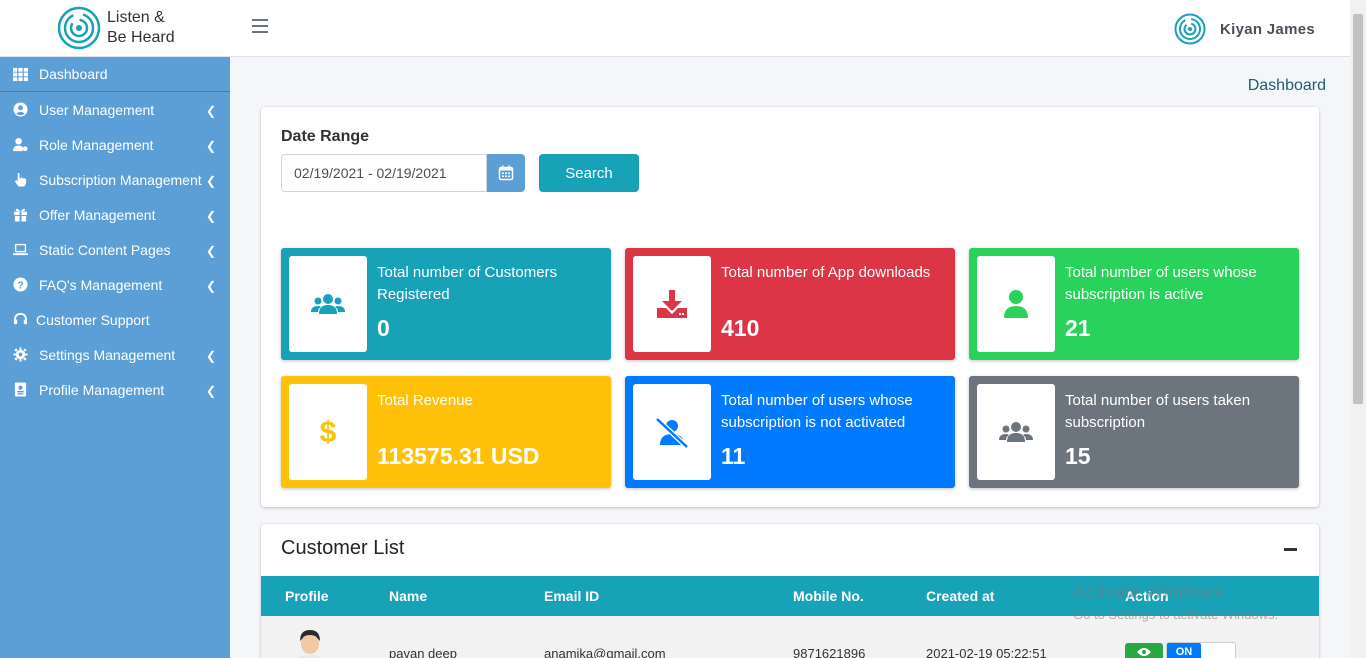 The width and height of the screenshot is (1366, 658). I want to click on eye-icon, so click(1144, 652).